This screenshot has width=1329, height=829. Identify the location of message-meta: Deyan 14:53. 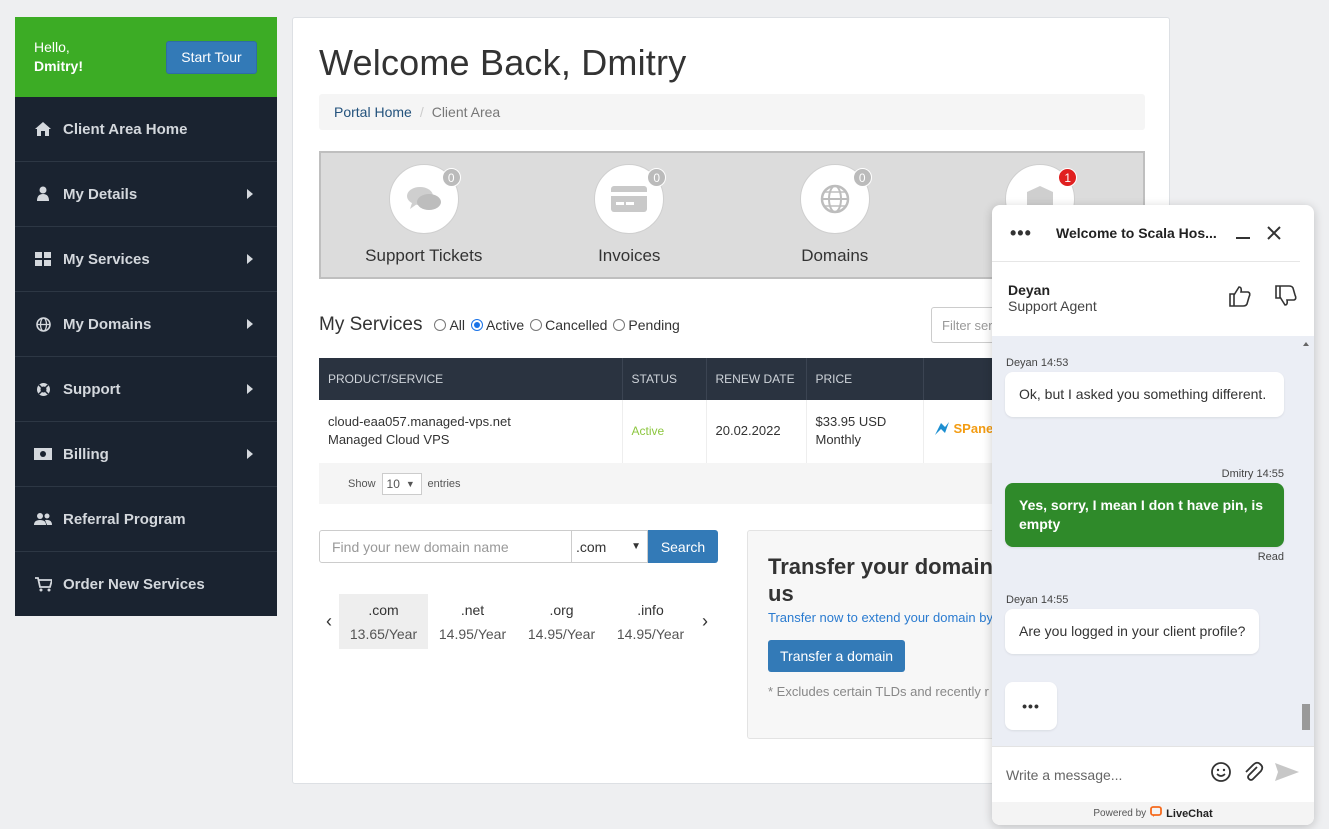
(1037, 363).